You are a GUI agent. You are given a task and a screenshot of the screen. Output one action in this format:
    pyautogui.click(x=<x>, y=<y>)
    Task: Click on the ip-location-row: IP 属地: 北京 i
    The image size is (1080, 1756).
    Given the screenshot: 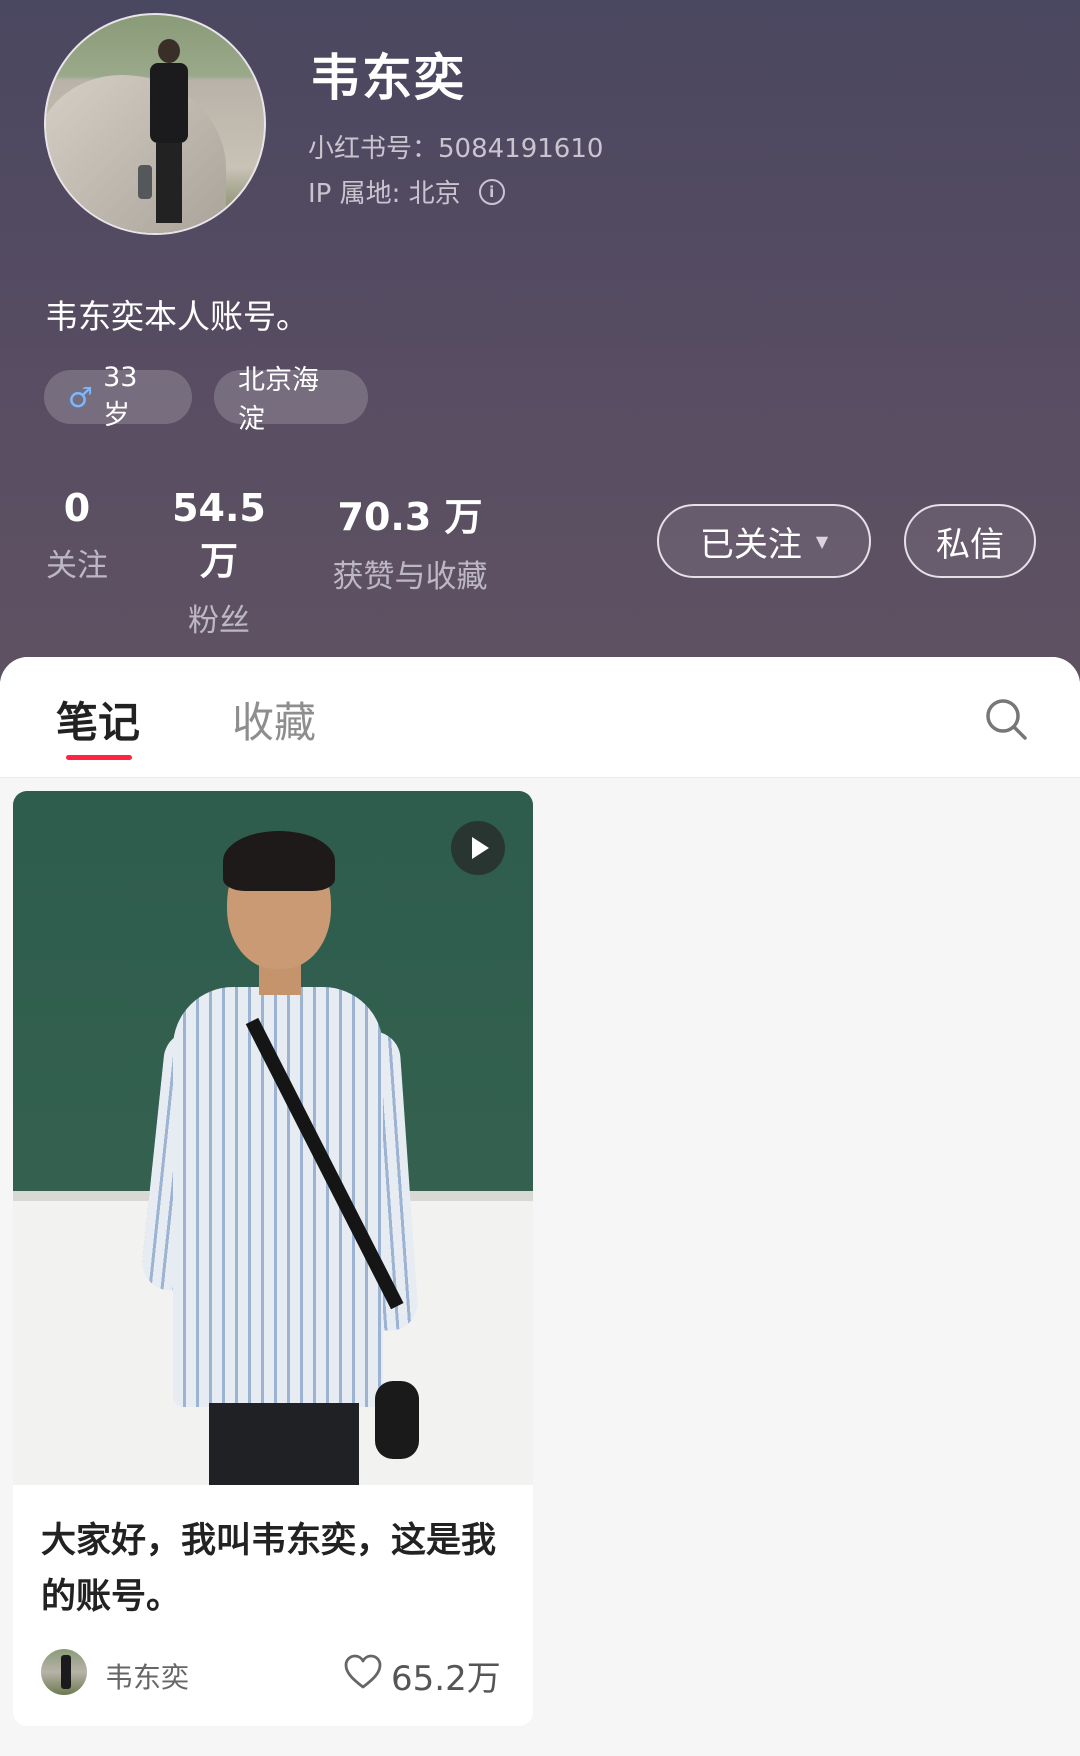 What is the action you would take?
    pyautogui.click(x=406, y=191)
    